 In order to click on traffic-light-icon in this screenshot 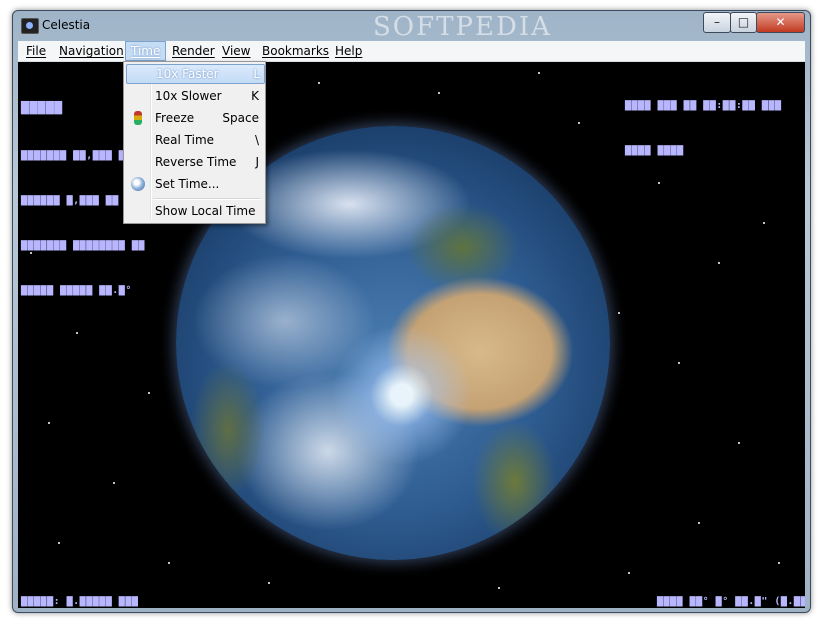, I will do `click(138, 118)`.